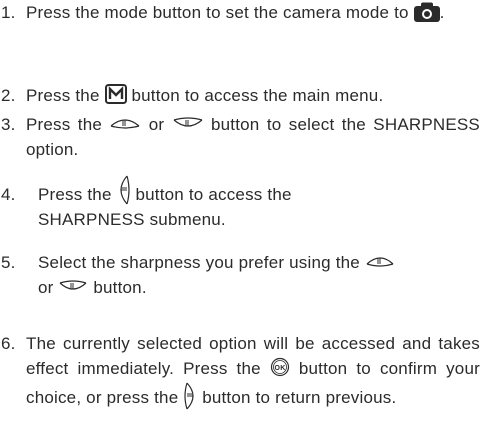 The height and width of the screenshot is (437, 482). Describe the element at coordinates (8, 343) in the screenshot. I see `step-number: 6.` at that location.